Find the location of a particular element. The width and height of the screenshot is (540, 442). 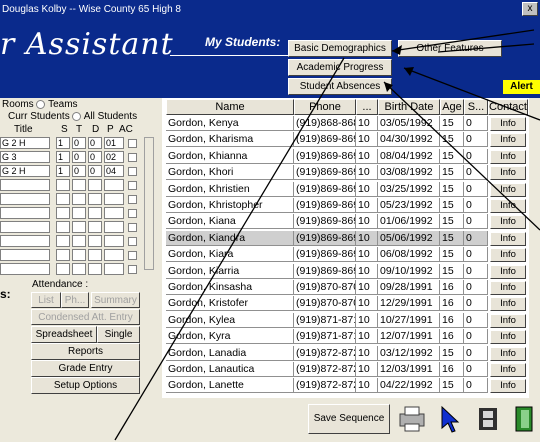

header-birth-date: Birth Date is located at coordinates (409, 107).